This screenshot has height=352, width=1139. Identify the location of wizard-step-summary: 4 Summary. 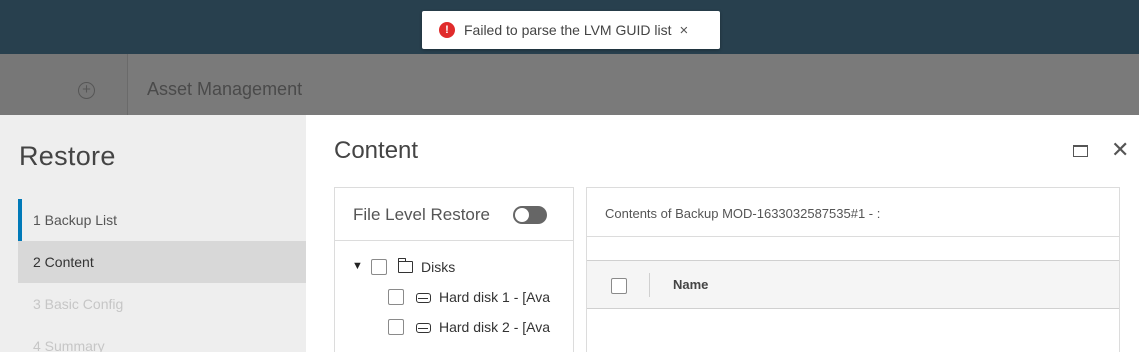
(69, 345).